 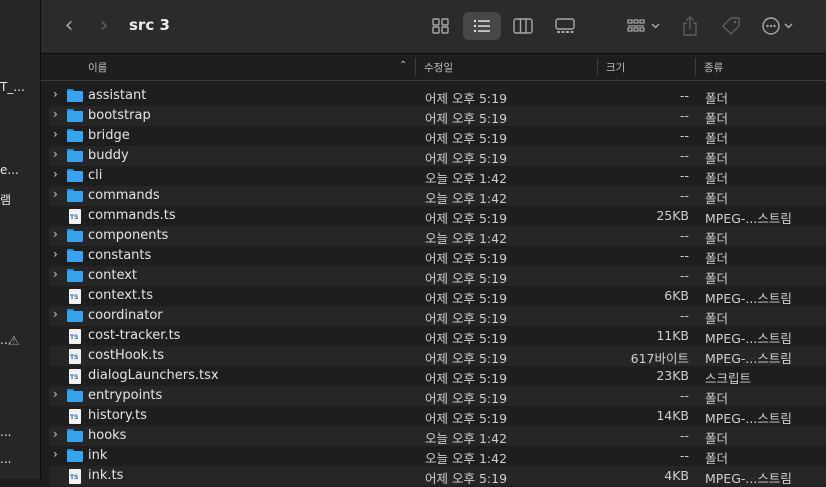 I want to click on table-row: TS ink.ts 어제 오후 5:19 4KB MPEG-...스트림, so click(x=437, y=476).